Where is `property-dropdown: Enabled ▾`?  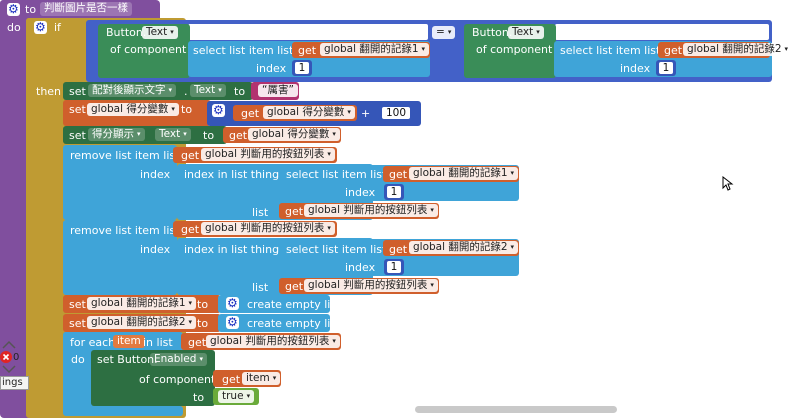 property-dropdown: Enabled ▾ is located at coordinates (178, 359).